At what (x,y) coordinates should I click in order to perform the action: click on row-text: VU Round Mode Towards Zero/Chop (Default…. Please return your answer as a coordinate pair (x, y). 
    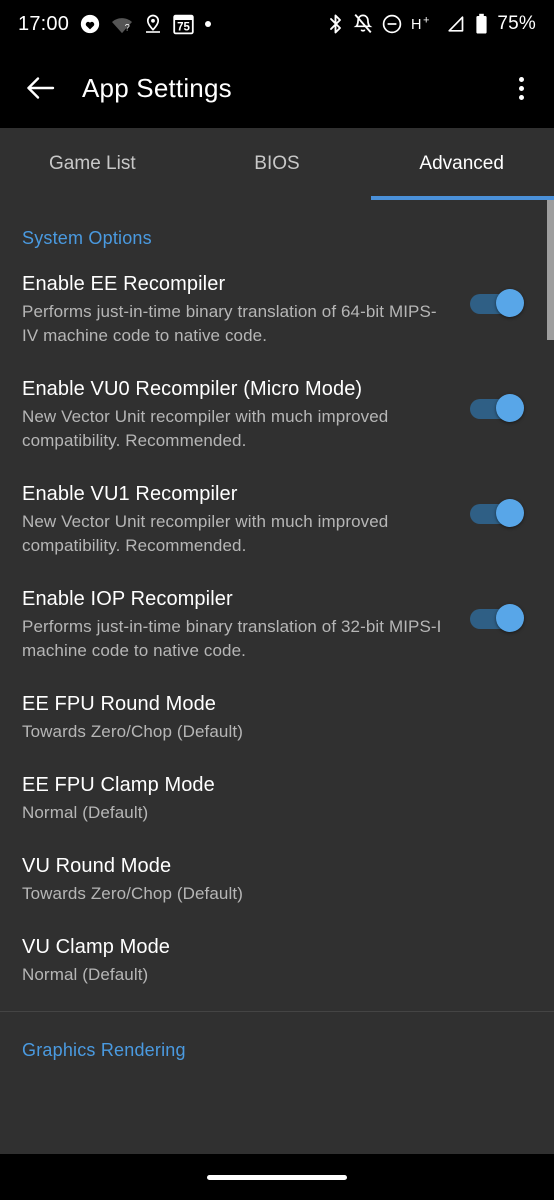
    Looking at the image, I should click on (277, 879).